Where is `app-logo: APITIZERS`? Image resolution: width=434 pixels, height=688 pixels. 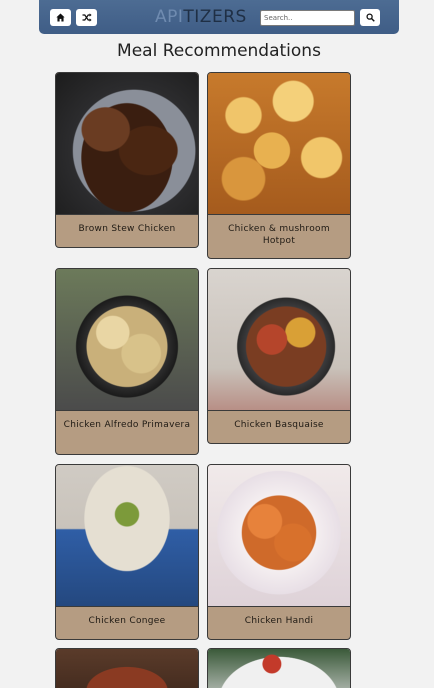
app-logo: APITIZERS is located at coordinates (201, 17).